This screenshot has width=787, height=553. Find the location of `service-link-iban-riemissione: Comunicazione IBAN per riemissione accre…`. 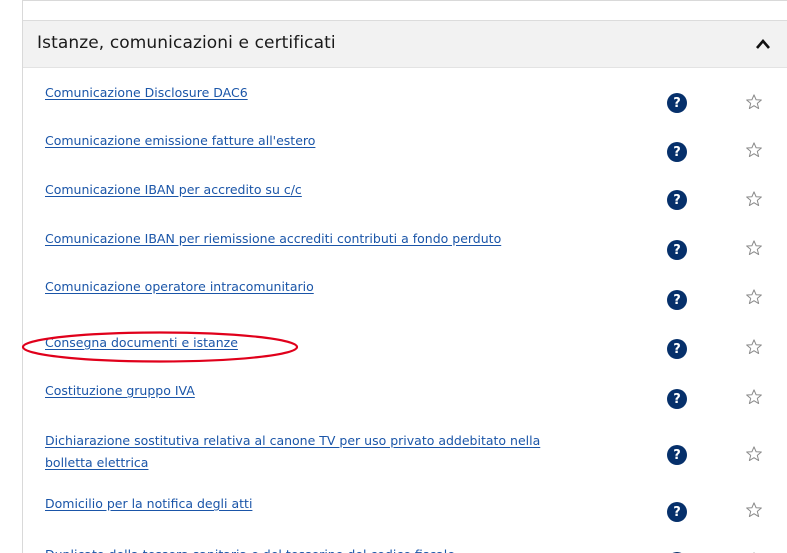

service-link-iban-riemissione: Comunicazione IBAN per riemissione accre… is located at coordinates (273, 238).